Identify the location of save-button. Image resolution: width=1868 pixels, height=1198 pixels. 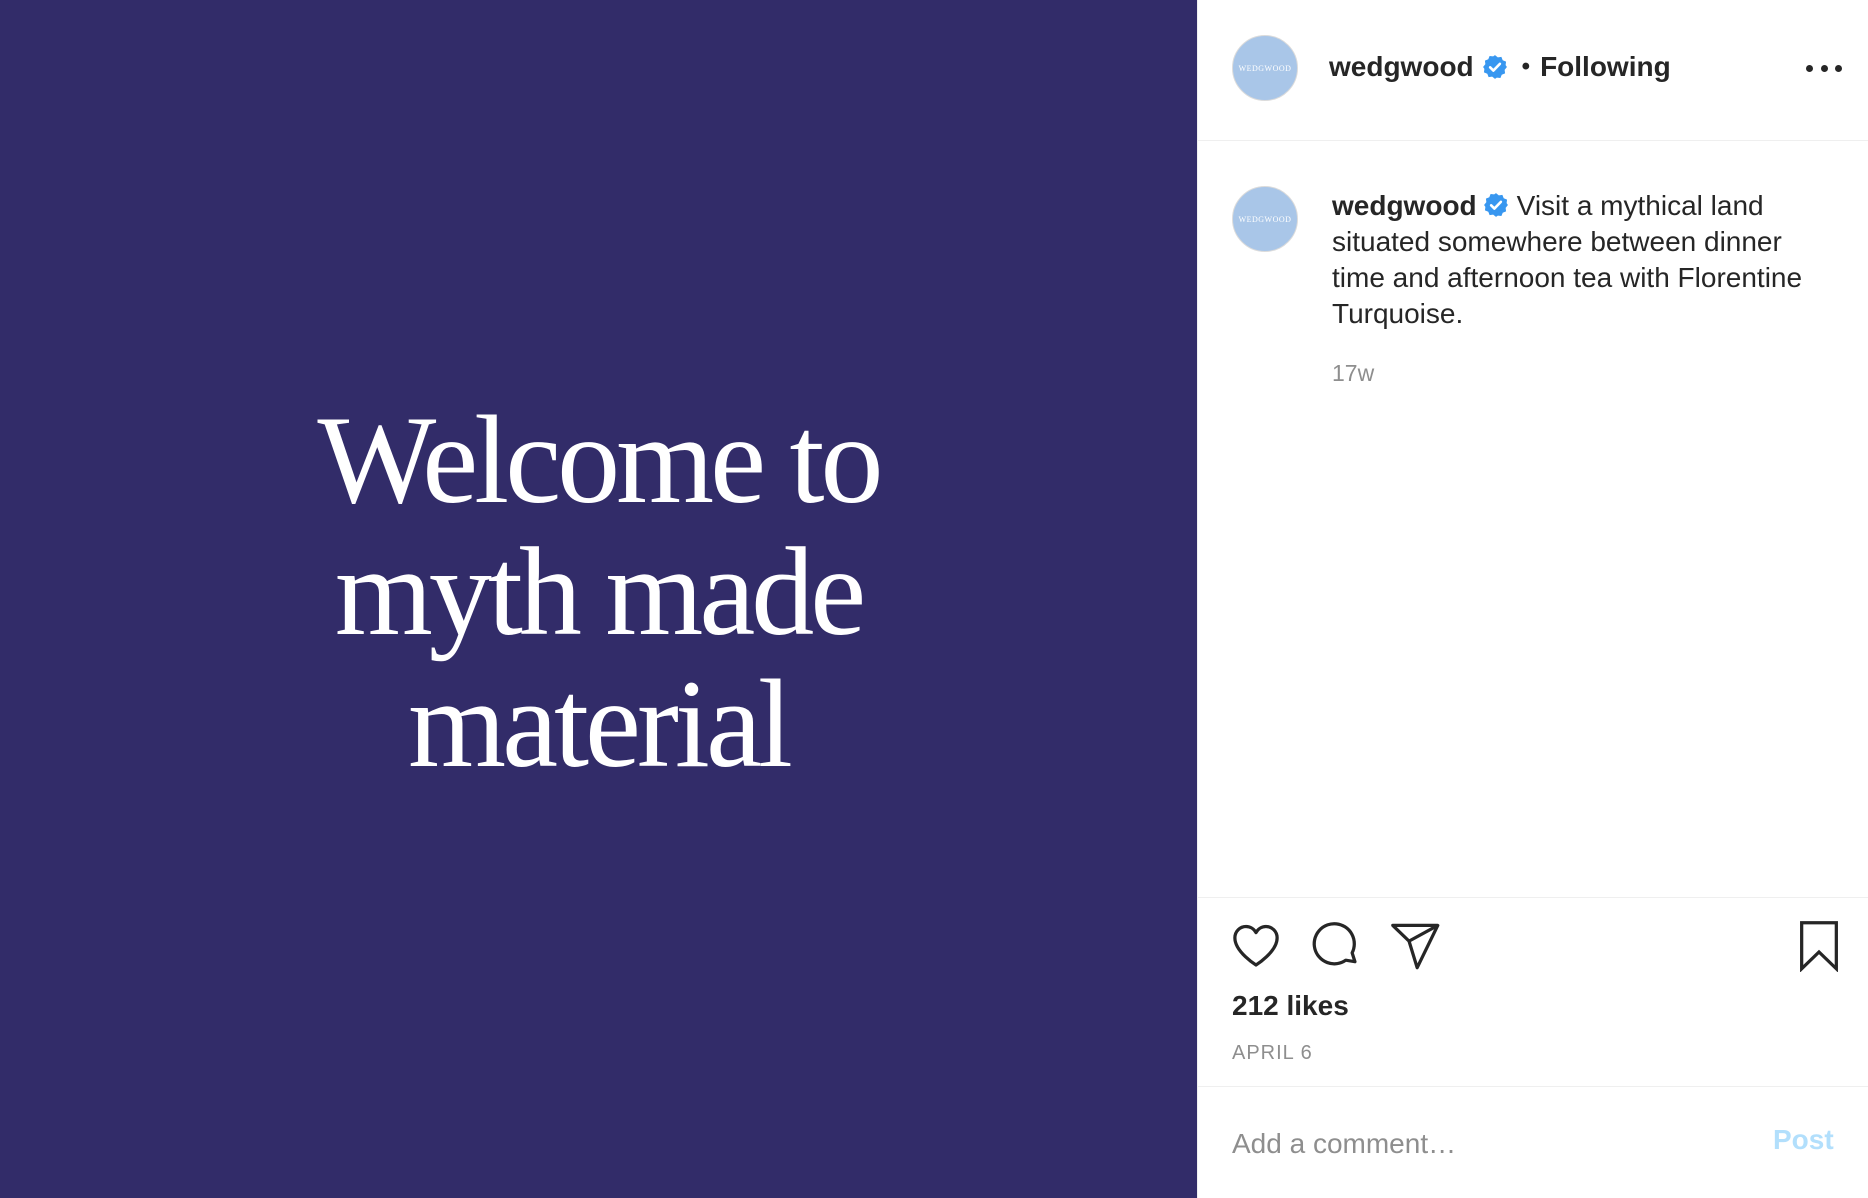
(1819, 946).